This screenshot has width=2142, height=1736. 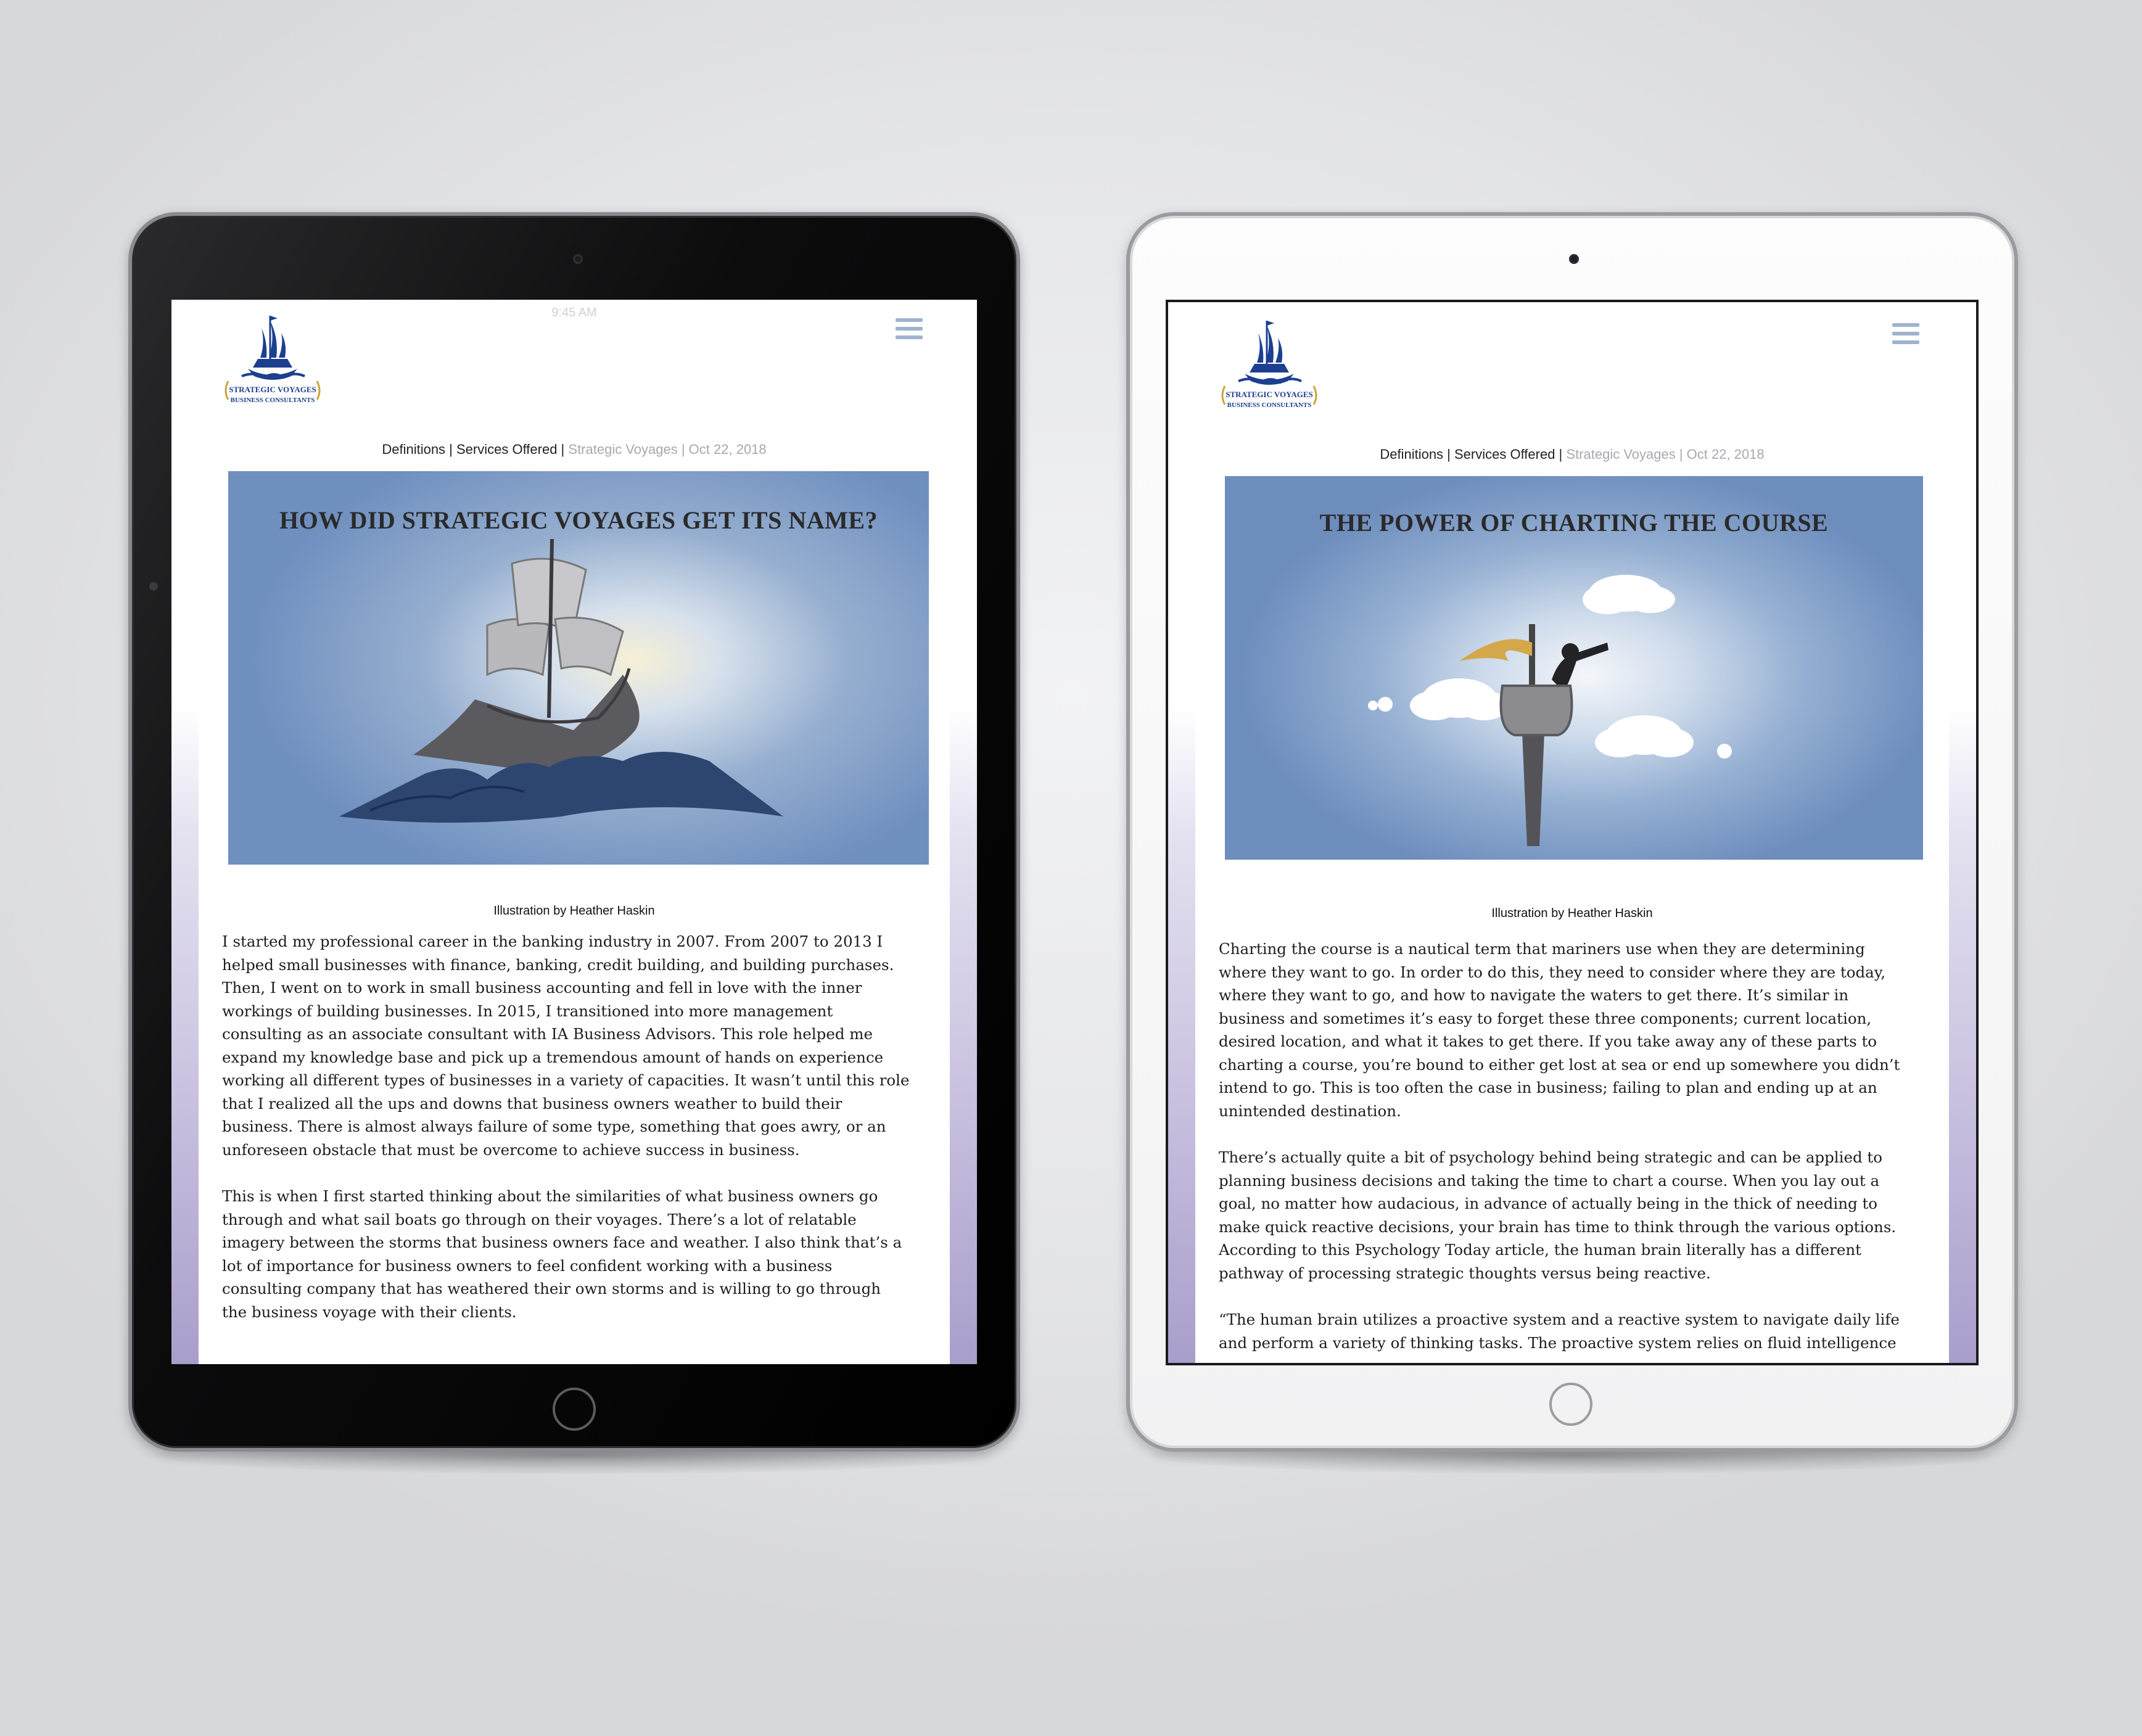 I want to click on sailing-ship-illustration, so click(x=561, y=681).